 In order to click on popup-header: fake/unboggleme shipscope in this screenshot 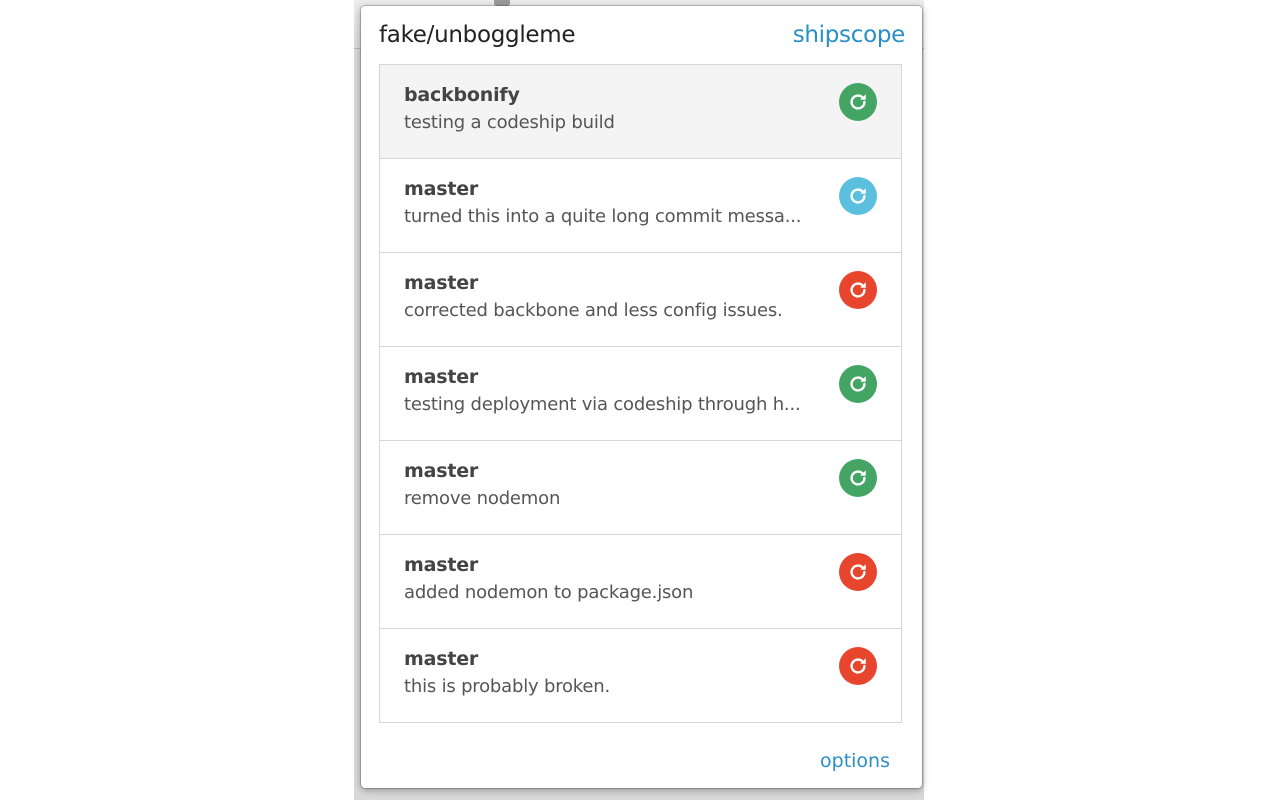, I will do `click(642, 40)`.